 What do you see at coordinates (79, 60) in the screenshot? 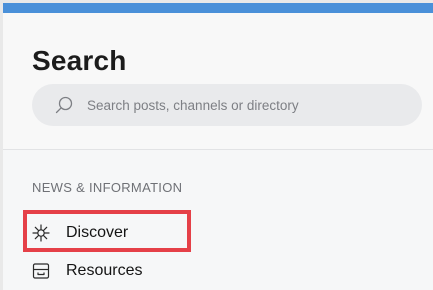
I see `page-title: Search` at bounding box center [79, 60].